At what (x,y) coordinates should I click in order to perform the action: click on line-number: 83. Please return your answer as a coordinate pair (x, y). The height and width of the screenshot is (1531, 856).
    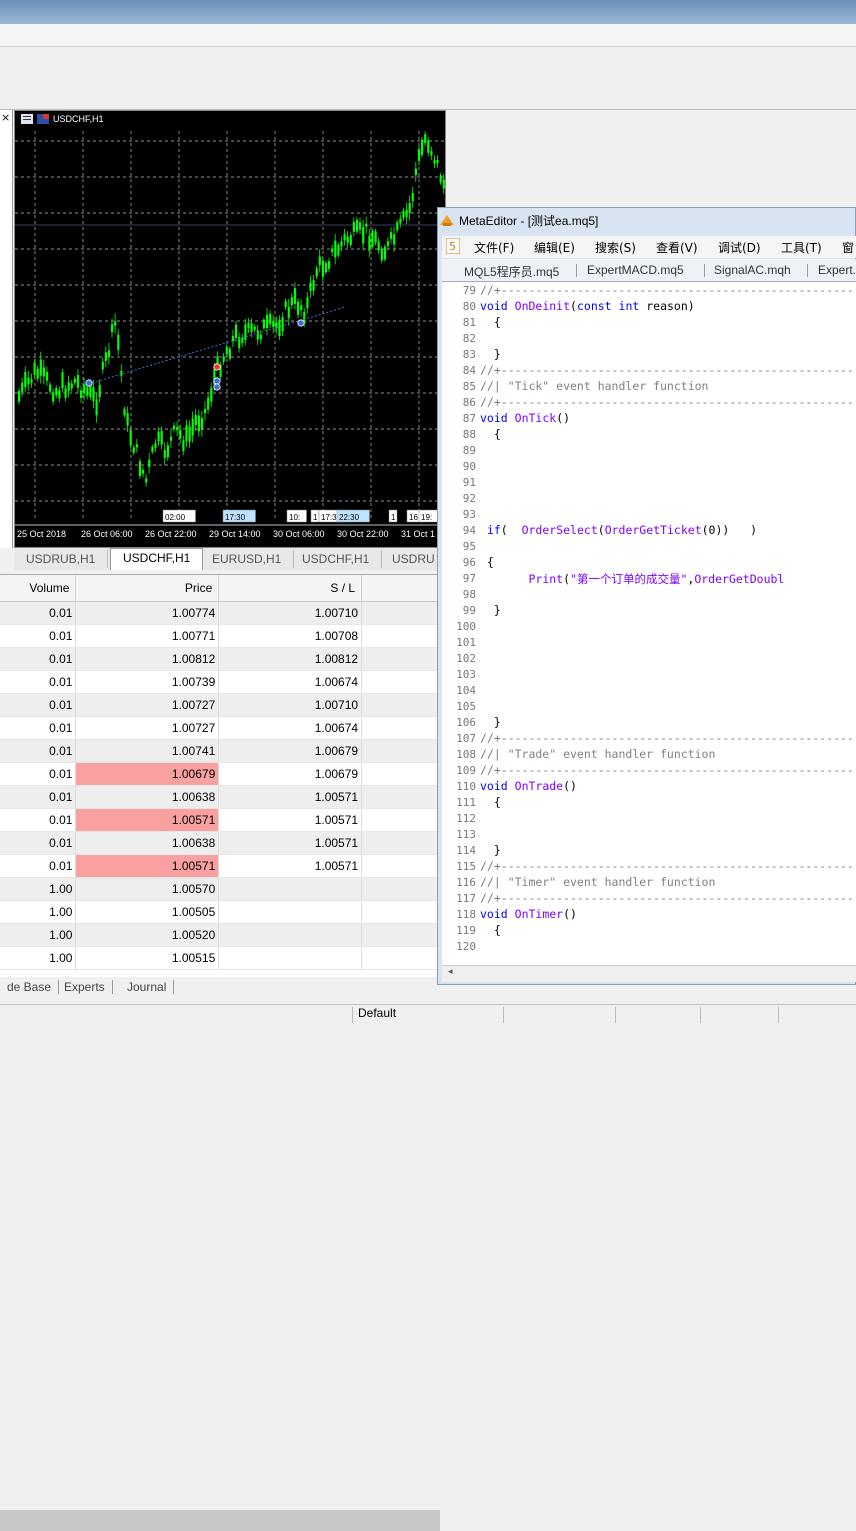
    Looking at the image, I should click on (469, 354).